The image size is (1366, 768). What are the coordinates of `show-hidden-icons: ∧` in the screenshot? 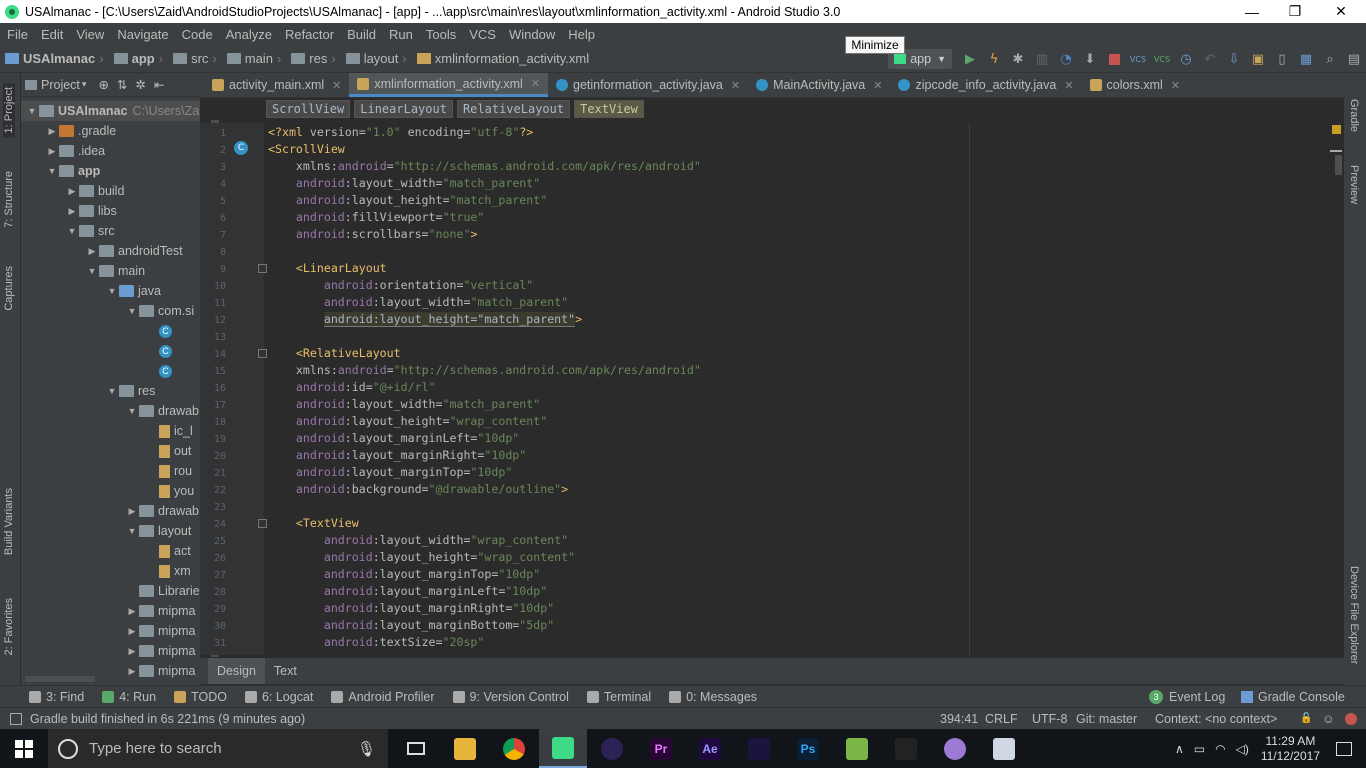 It's located at (1179, 749).